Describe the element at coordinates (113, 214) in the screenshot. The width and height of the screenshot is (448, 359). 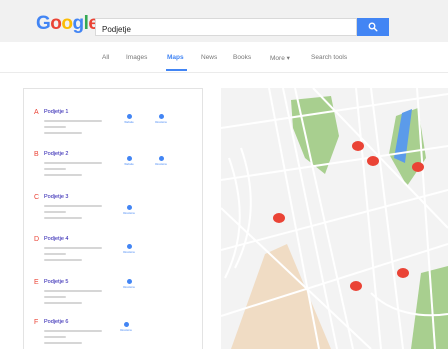
I see `result-item: C Podjetje 3 Directions` at that location.